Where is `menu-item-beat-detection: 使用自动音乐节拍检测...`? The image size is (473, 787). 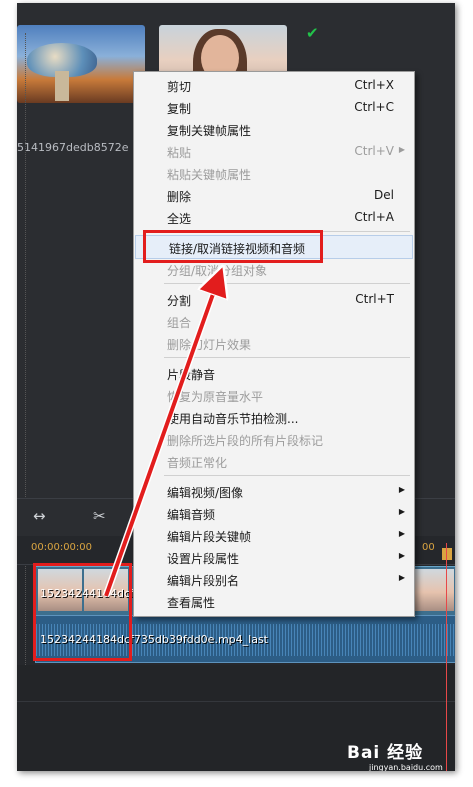
menu-item-beat-detection: 使用自动音乐节拍检测... is located at coordinates (274, 417).